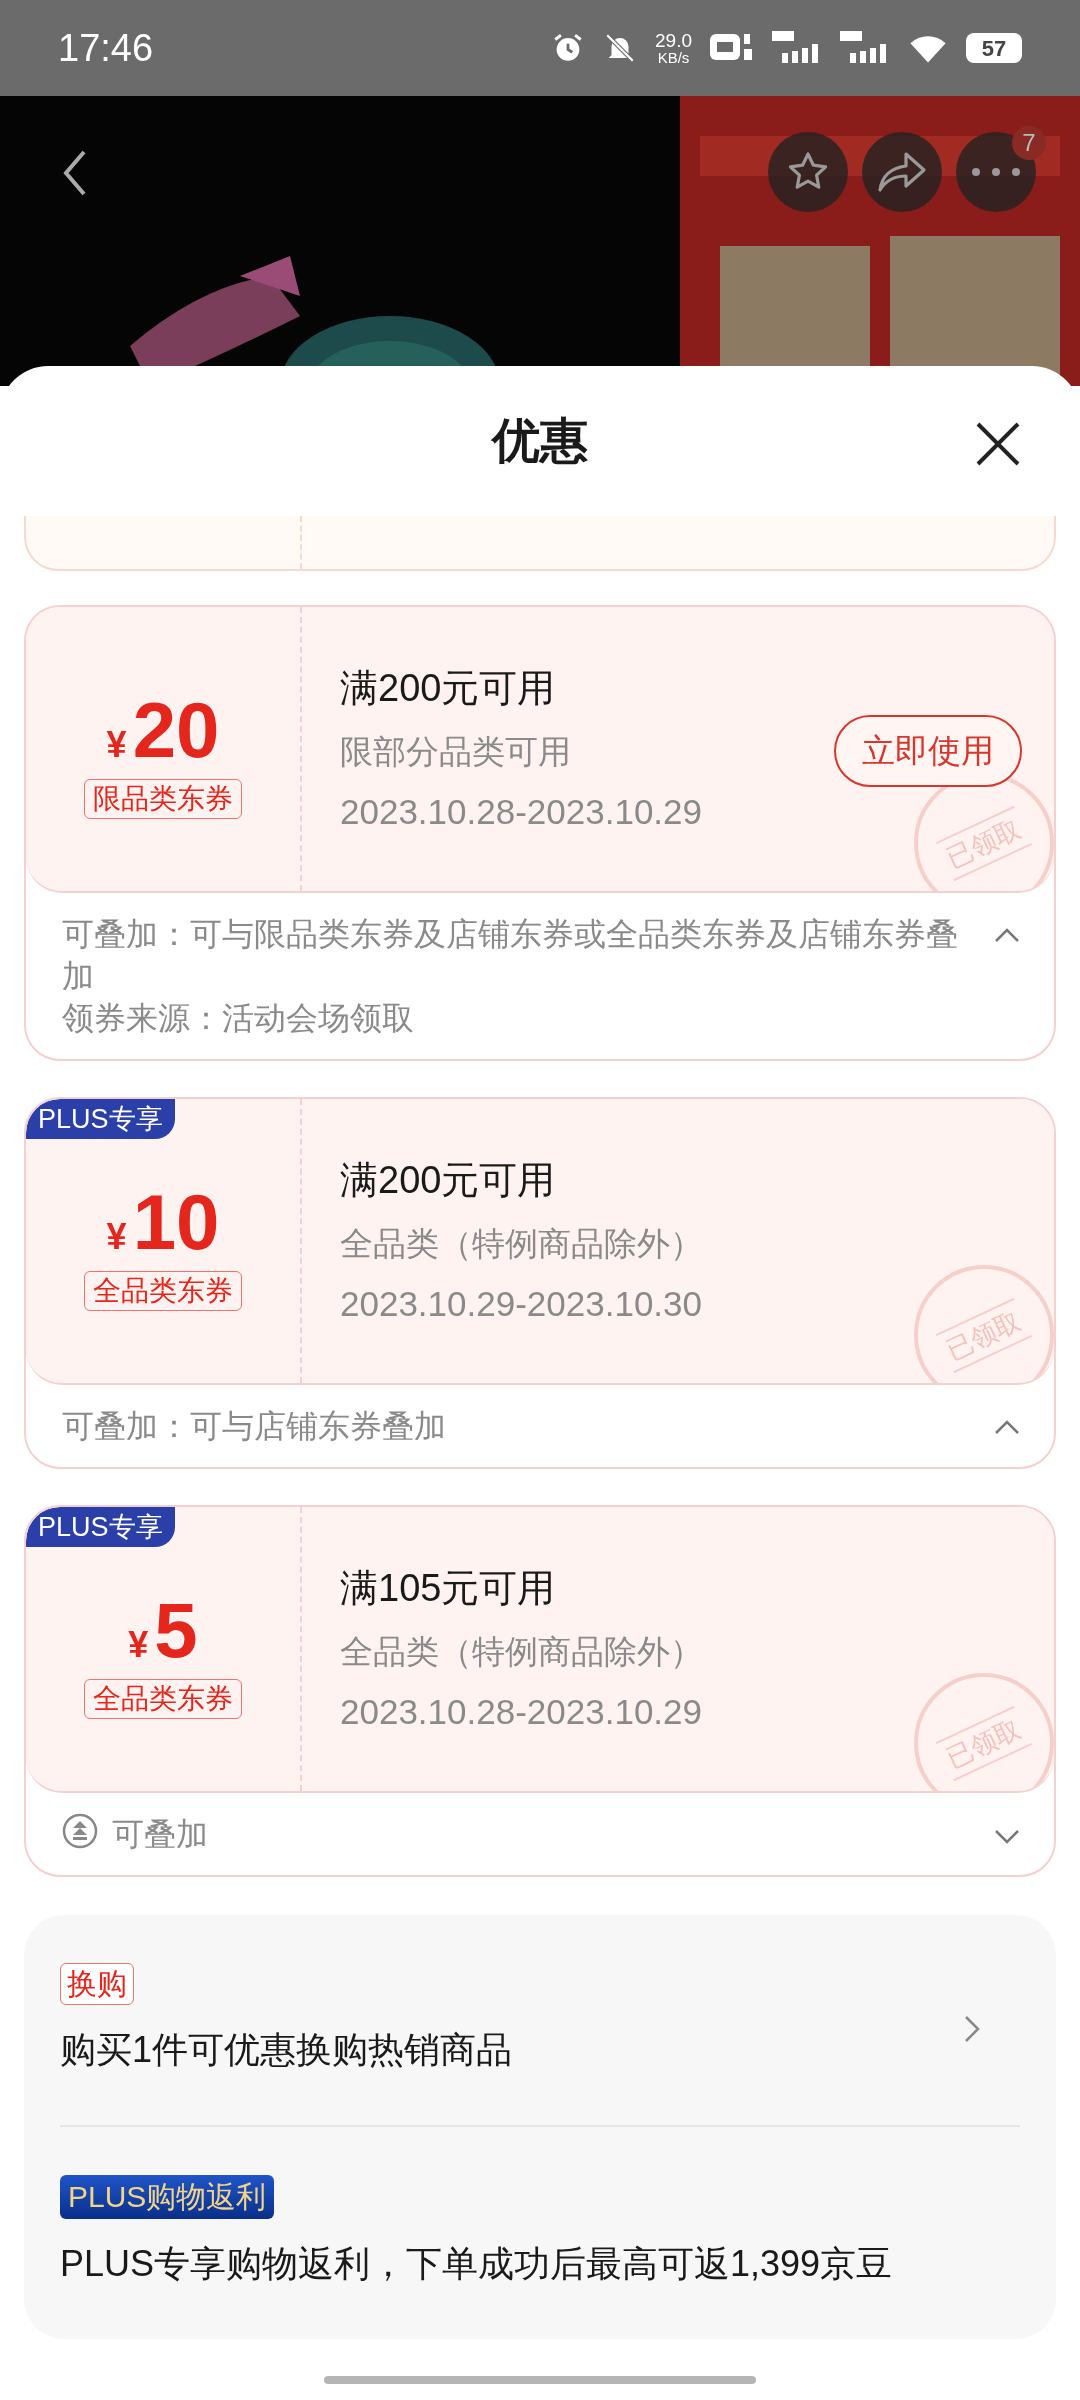 The width and height of the screenshot is (1080, 2400). I want to click on coupon-amount: 10, so click(176, 1222).